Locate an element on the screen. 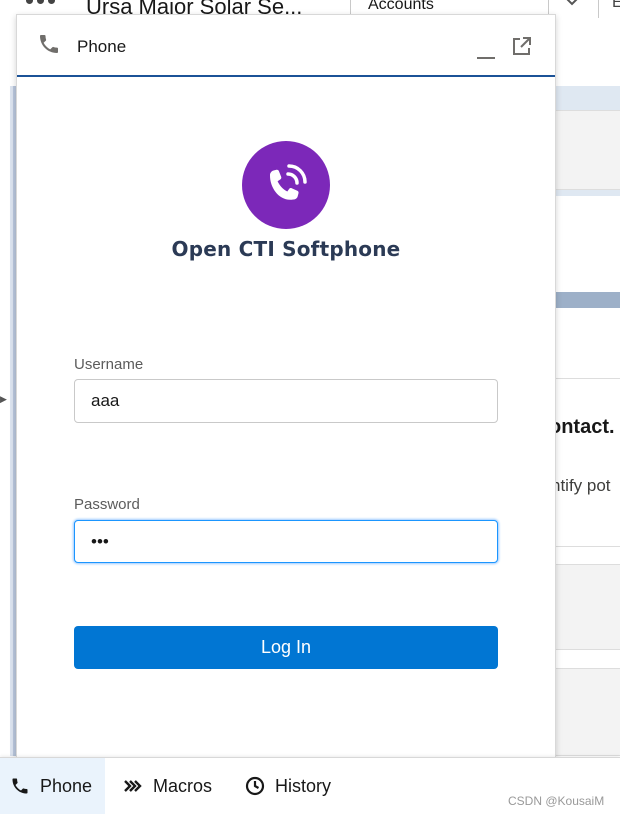  utility-item-label: Phone is located at coordinates (66, 785).